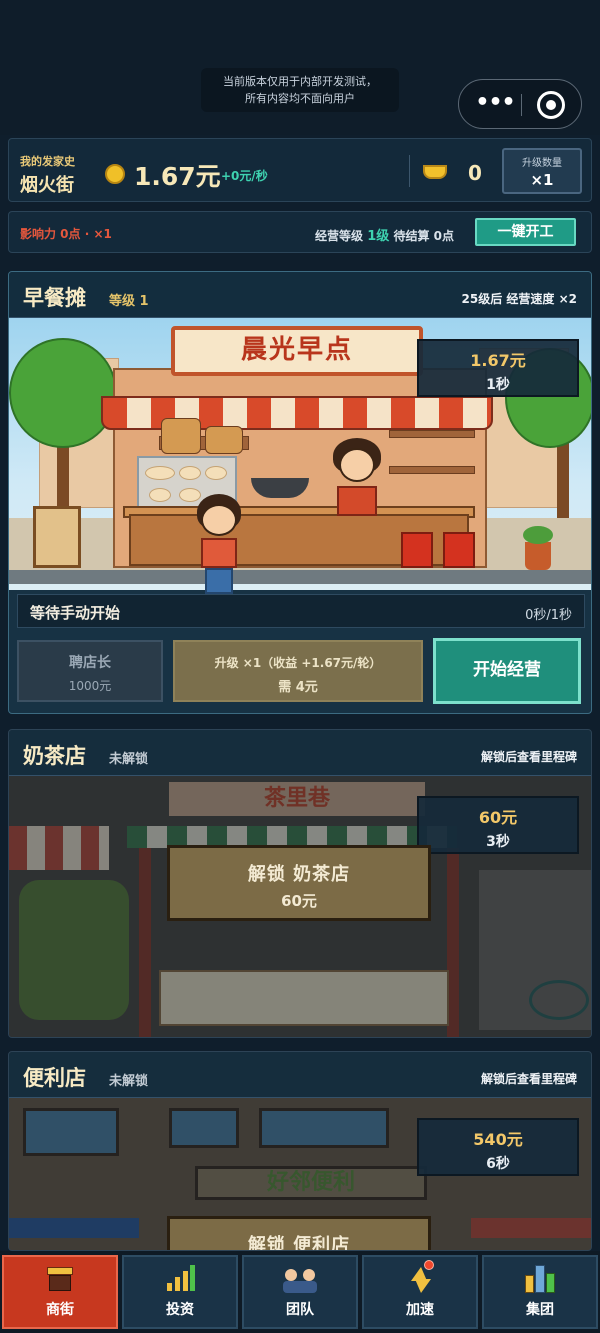 Image resolution: width=600 pixels, height=1333 pixels. What do you see at coordinates (299, 1243) in the screenshot?
I see `unlock-label: 解锁 便利店` at bounding box center [299, 1243].